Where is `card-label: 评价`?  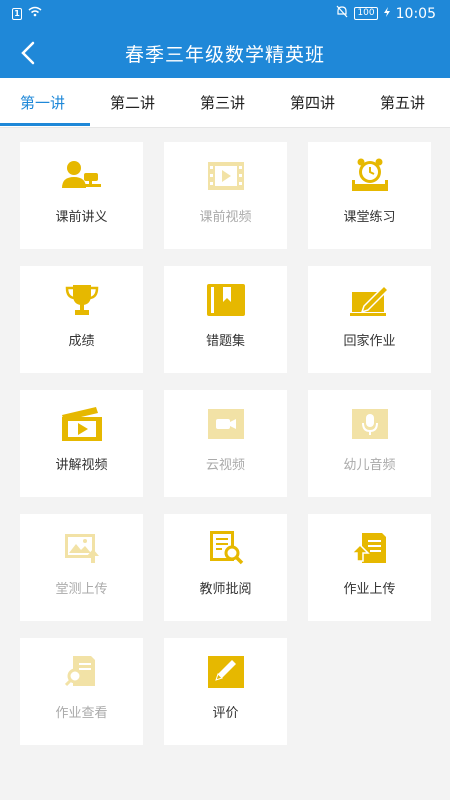 card-label: 评价 is located at coordinates (225, 713).